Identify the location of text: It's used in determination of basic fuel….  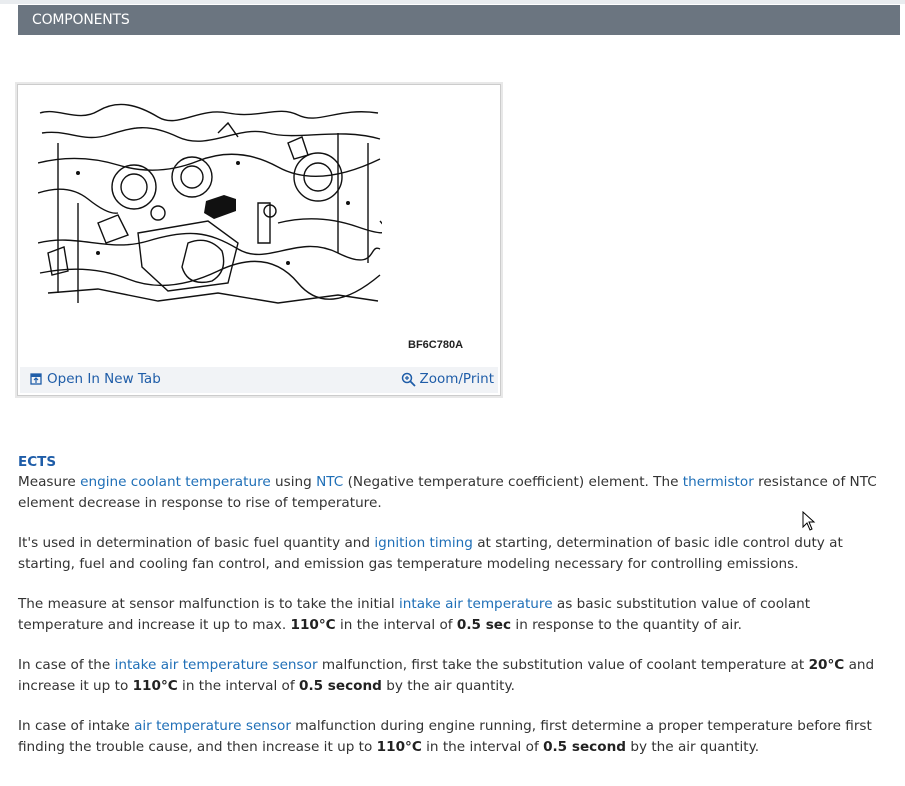
(196, 543).